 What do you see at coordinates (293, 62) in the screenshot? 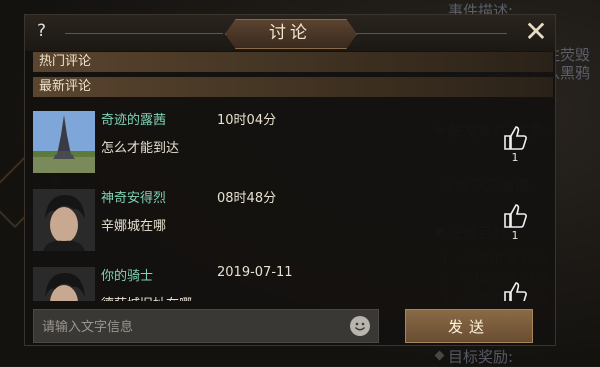
I see `tab-hot-comments: 热门评论` at bounding box center [293, 62].